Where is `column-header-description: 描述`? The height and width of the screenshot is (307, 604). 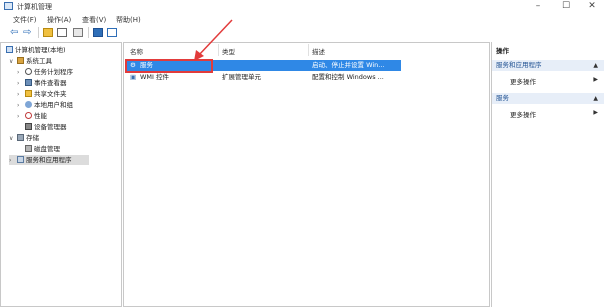
column-header-description: 描述 is located at coordinates (318, 51).